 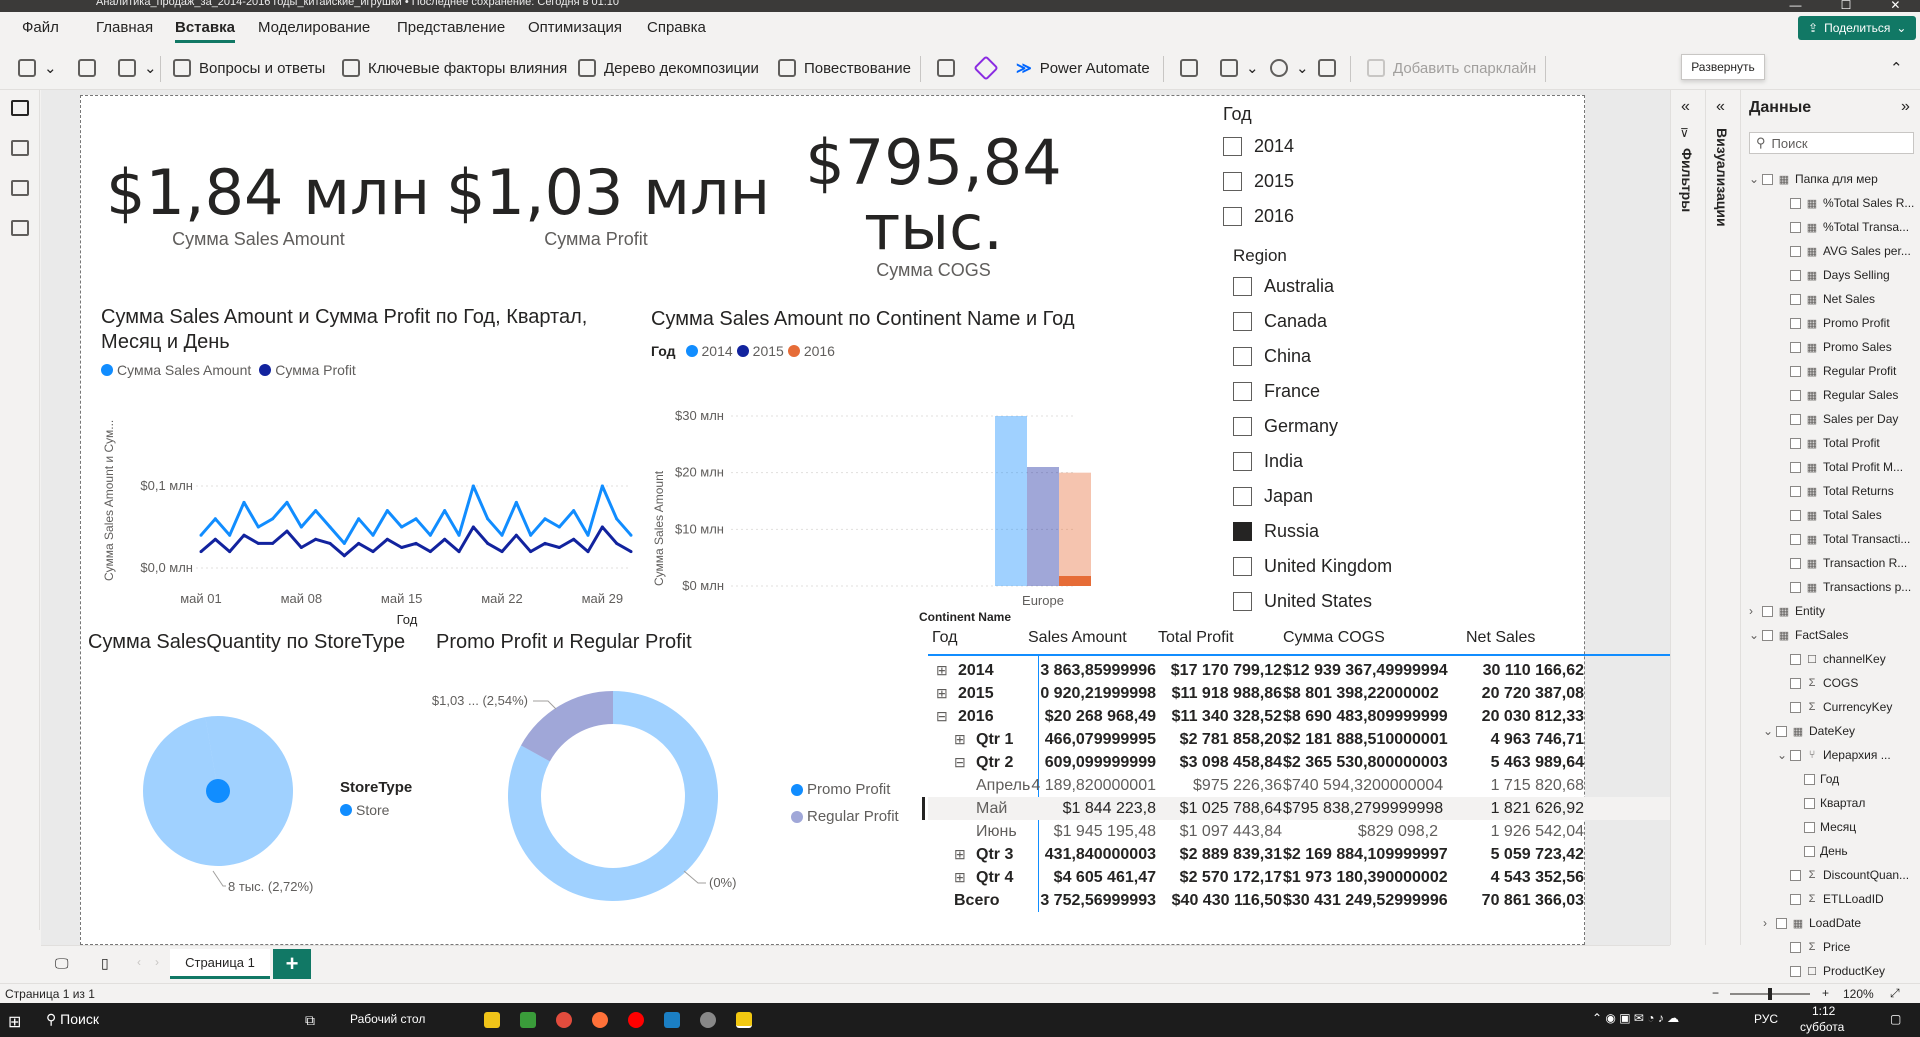 What do you see at coordinates (139, 962) in the screenshot?
I see `prev-page-icon: ‹` at bounding box center [139, 962].